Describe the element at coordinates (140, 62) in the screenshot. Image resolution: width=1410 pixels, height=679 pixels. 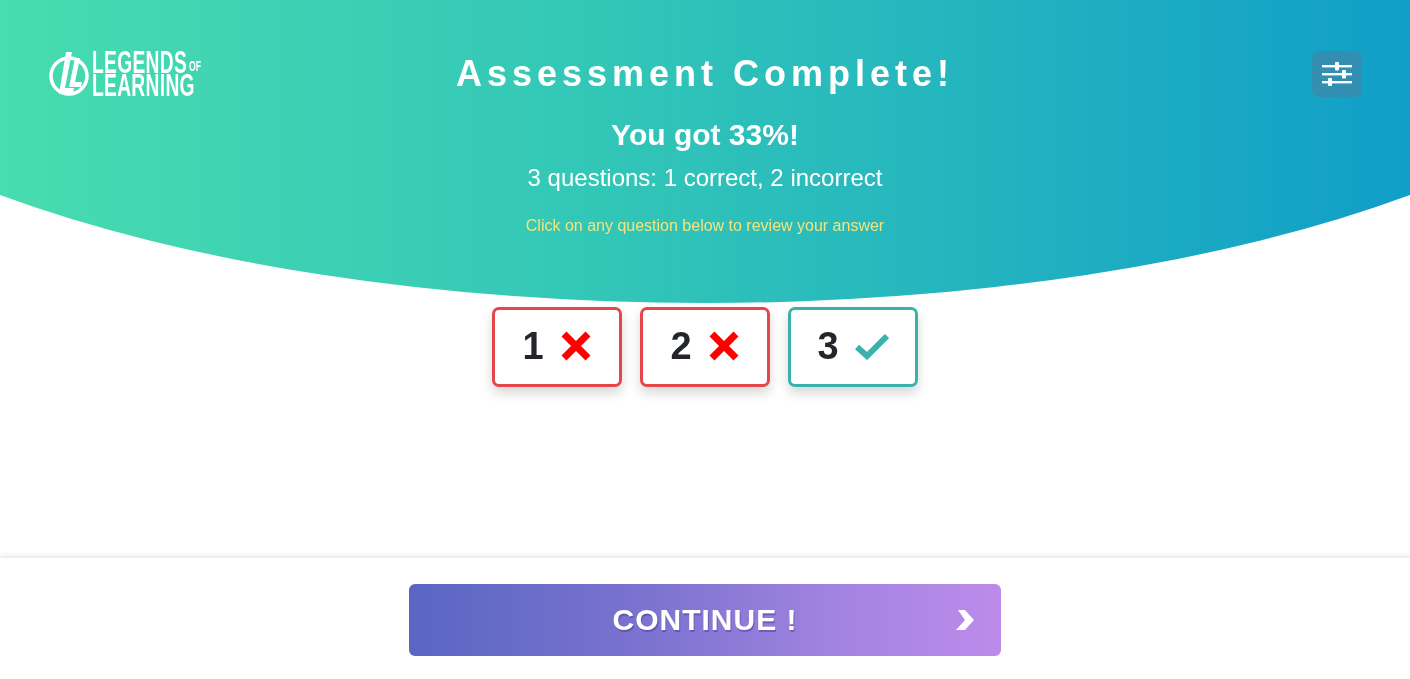
I see `logo-word: LEGENDS` at that location.